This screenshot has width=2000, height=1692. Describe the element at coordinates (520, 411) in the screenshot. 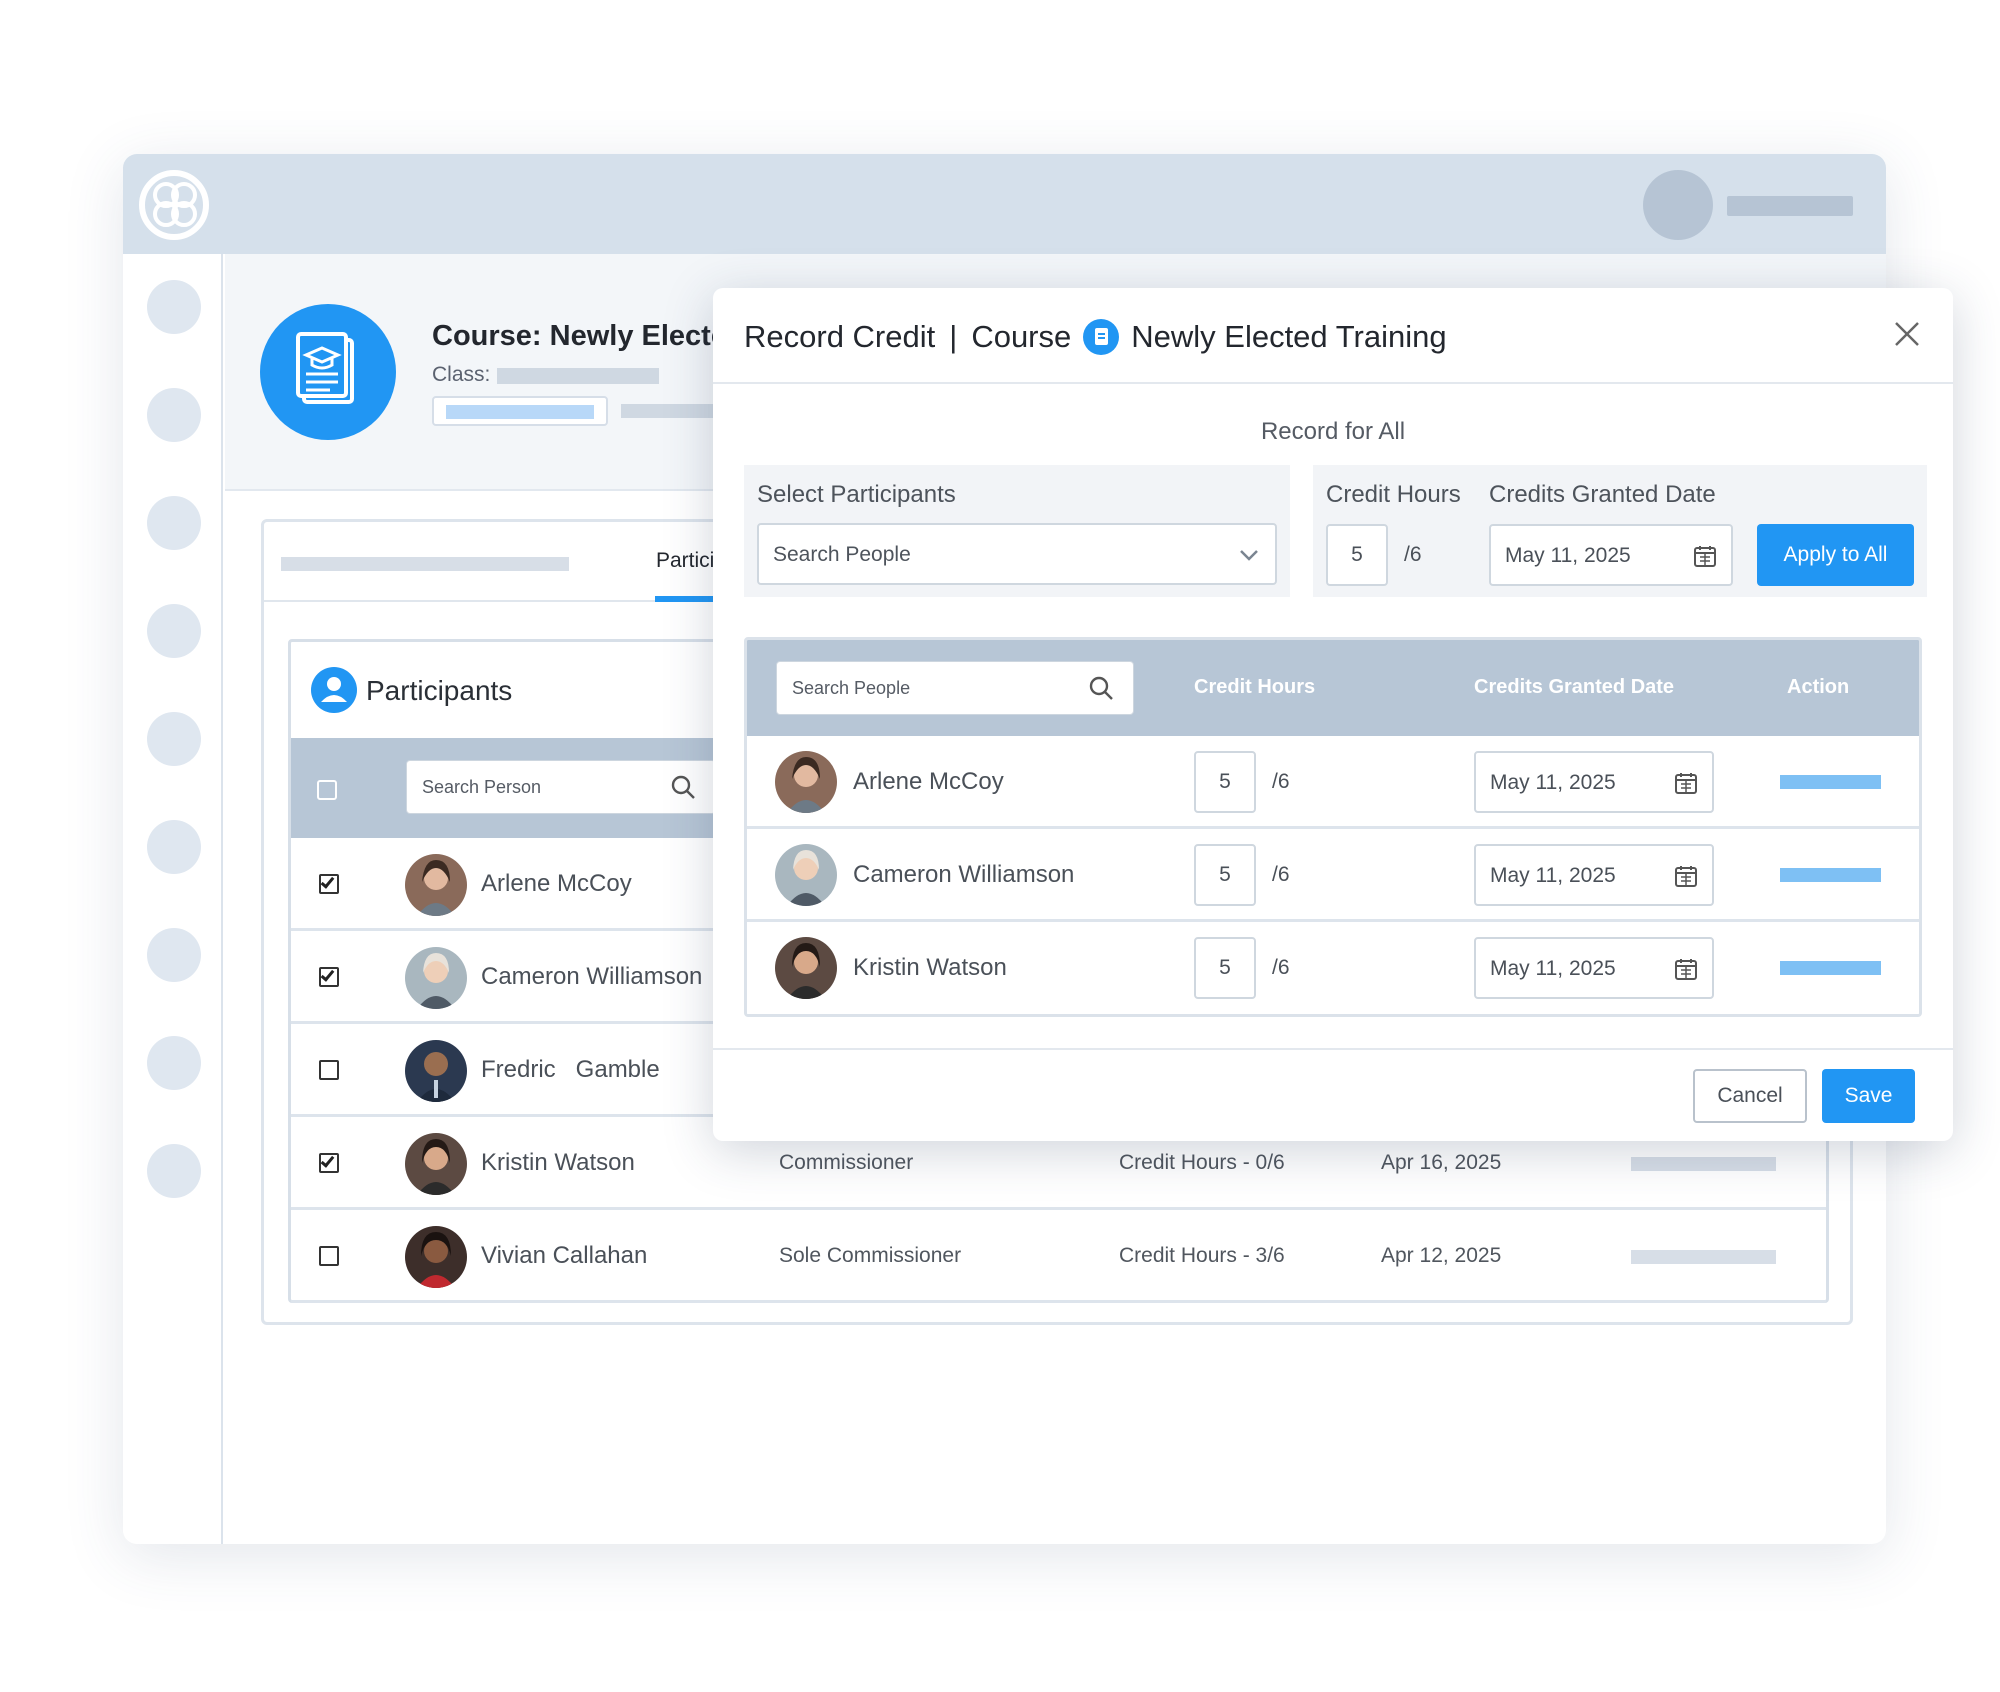

I see `class-pill` at that location.